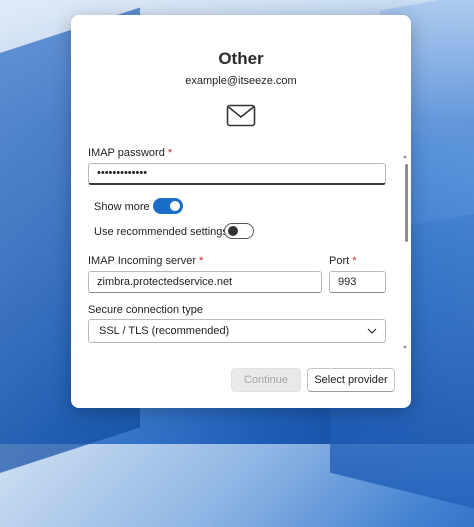  What do you see at coordinates (126, 153) in the screenshot?
I see `password-label-text: IMAP password` at bounding box center [126, 153].